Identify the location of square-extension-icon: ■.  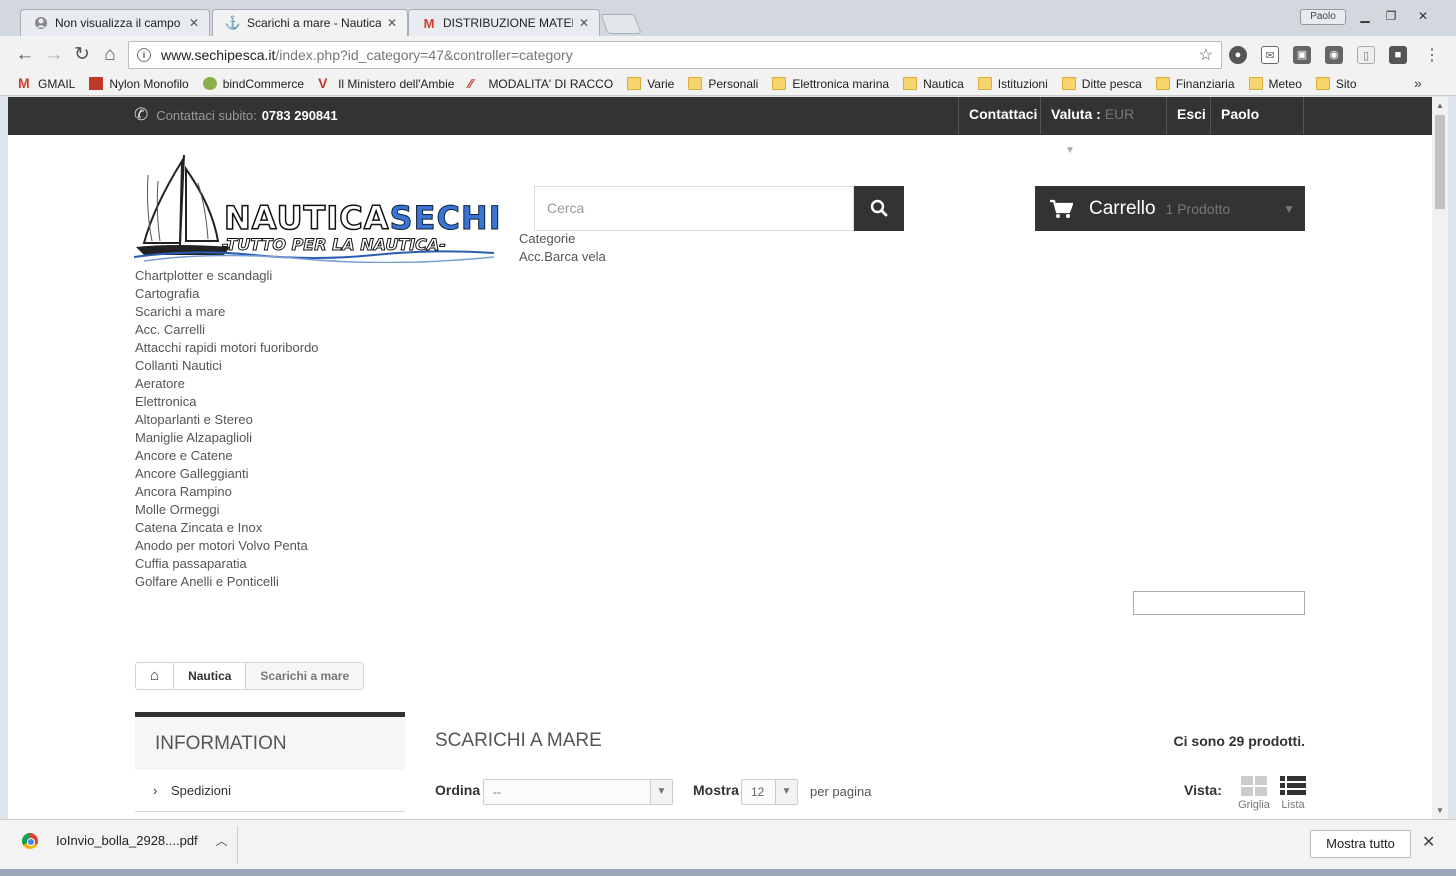
(1398, 55).